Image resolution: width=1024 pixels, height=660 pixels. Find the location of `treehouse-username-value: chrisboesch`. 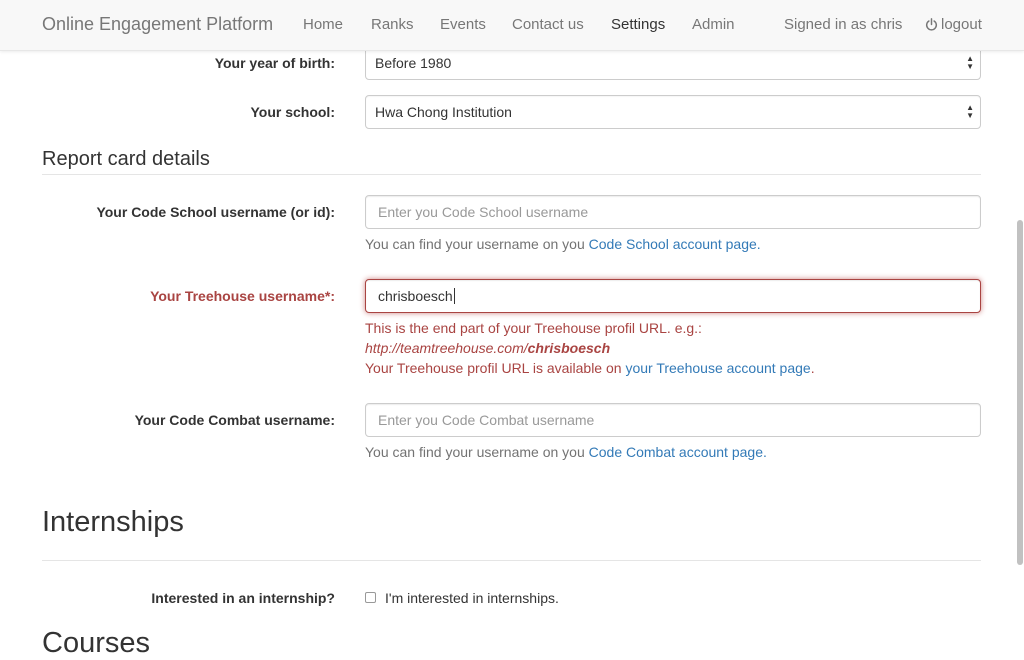

treehouse-username-value: chrisboesch is located at coordinates (416, 296).